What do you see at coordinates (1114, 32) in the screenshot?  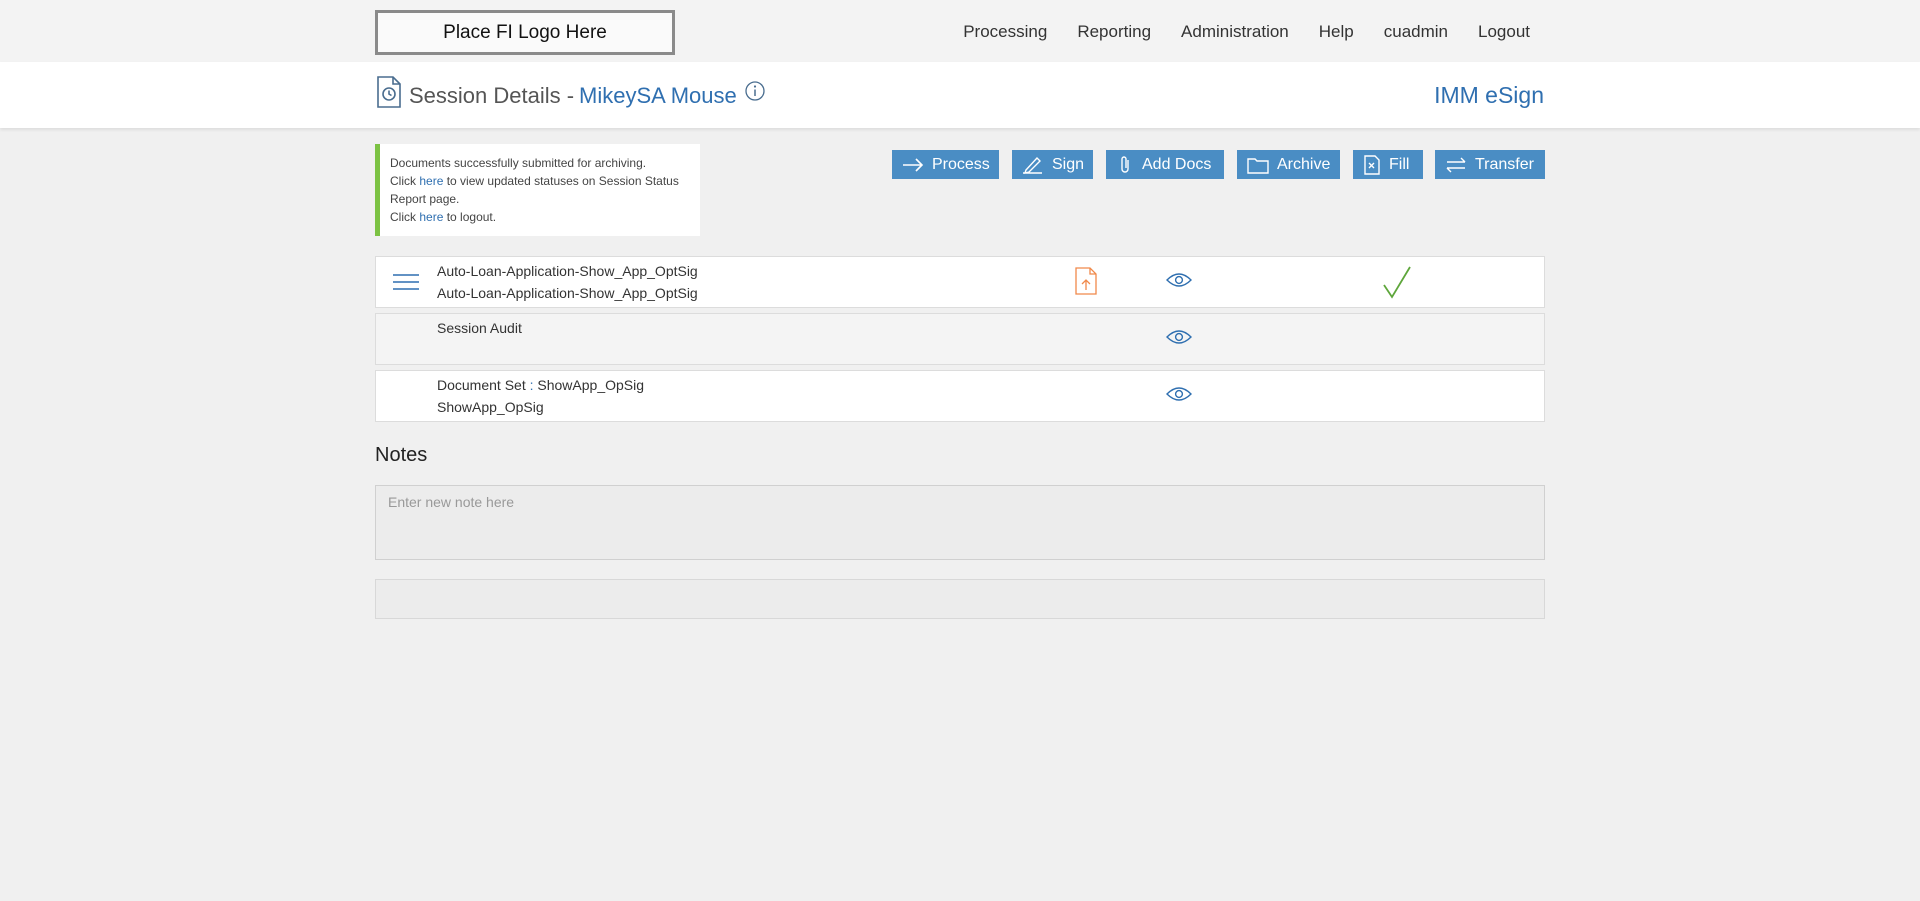 I see `nav-reporting: Reporting` at bounding box center [1114, 32].